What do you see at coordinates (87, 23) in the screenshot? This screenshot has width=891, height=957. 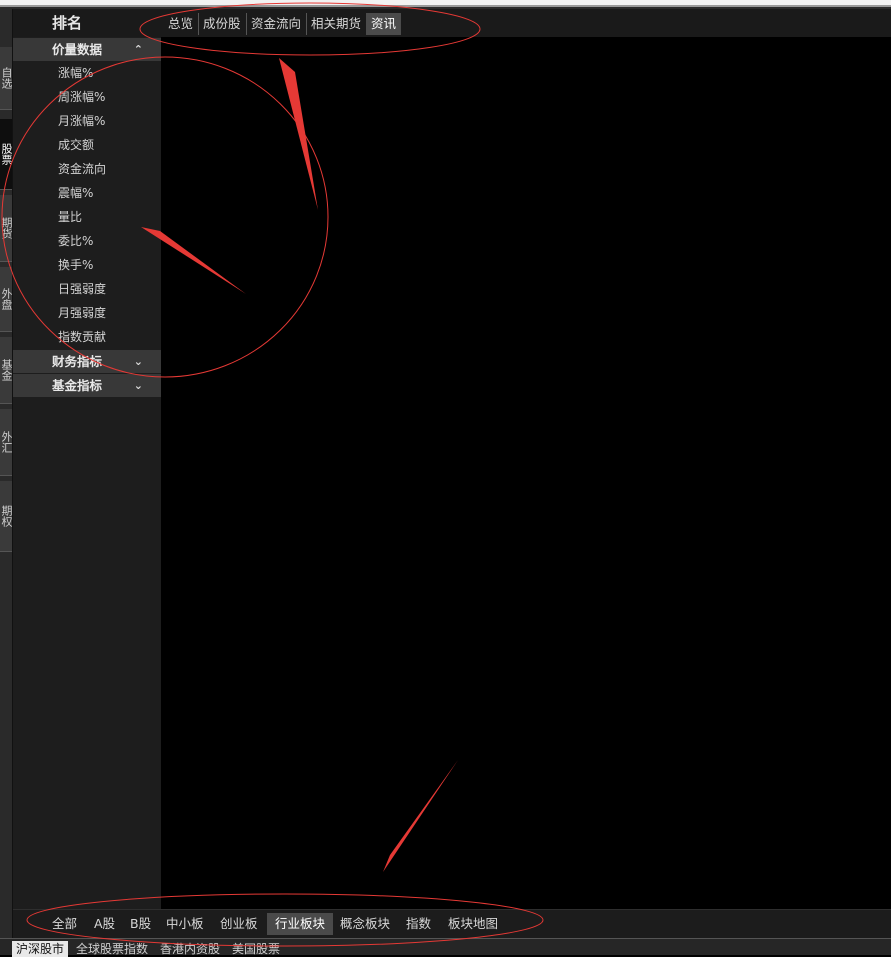 I see `sidebar-title: 排名` at bounding box center [87, 23].